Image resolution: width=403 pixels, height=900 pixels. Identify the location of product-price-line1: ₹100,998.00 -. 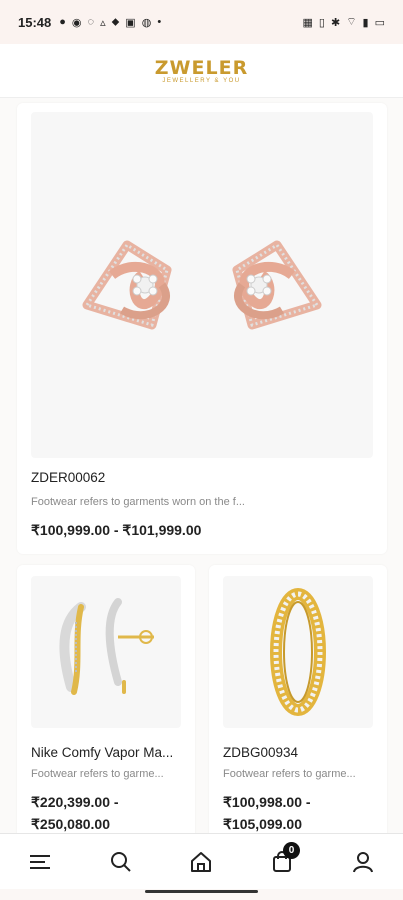
(267, 802).